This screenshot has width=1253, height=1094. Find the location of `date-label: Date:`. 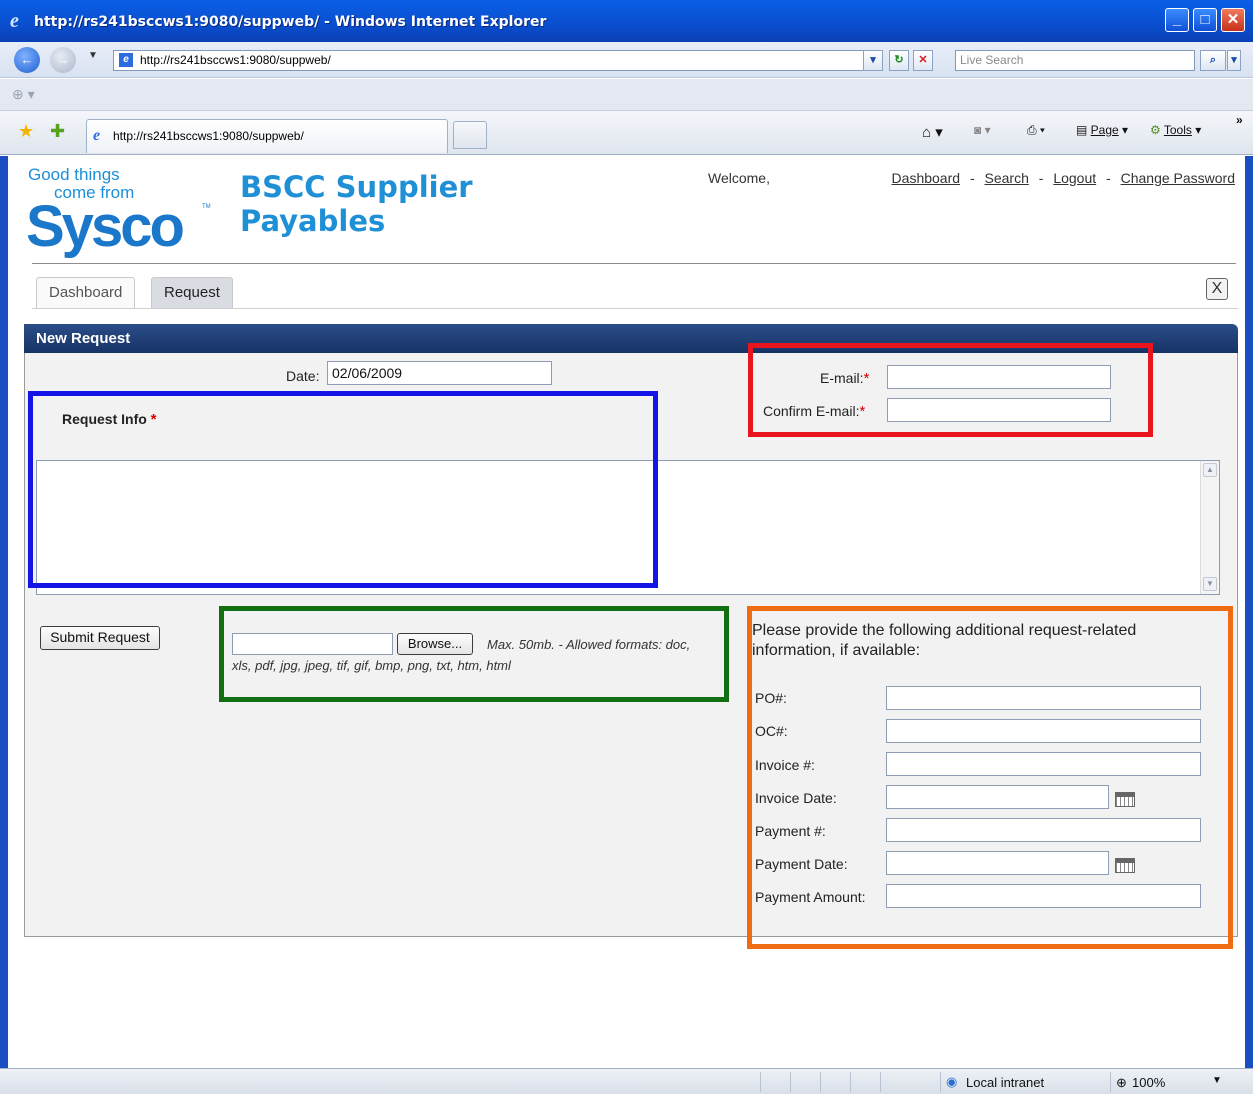

date-label: Date: is located at coordinates (303, 376).